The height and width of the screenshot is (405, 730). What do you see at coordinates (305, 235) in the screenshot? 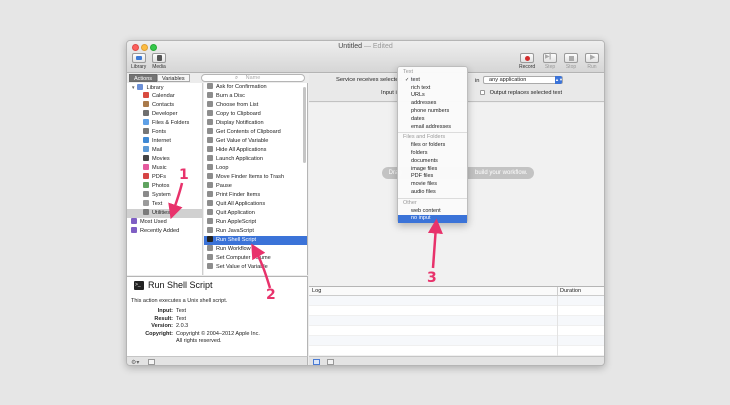
I see `annotation-arrows` at bounding box center [305, 235].